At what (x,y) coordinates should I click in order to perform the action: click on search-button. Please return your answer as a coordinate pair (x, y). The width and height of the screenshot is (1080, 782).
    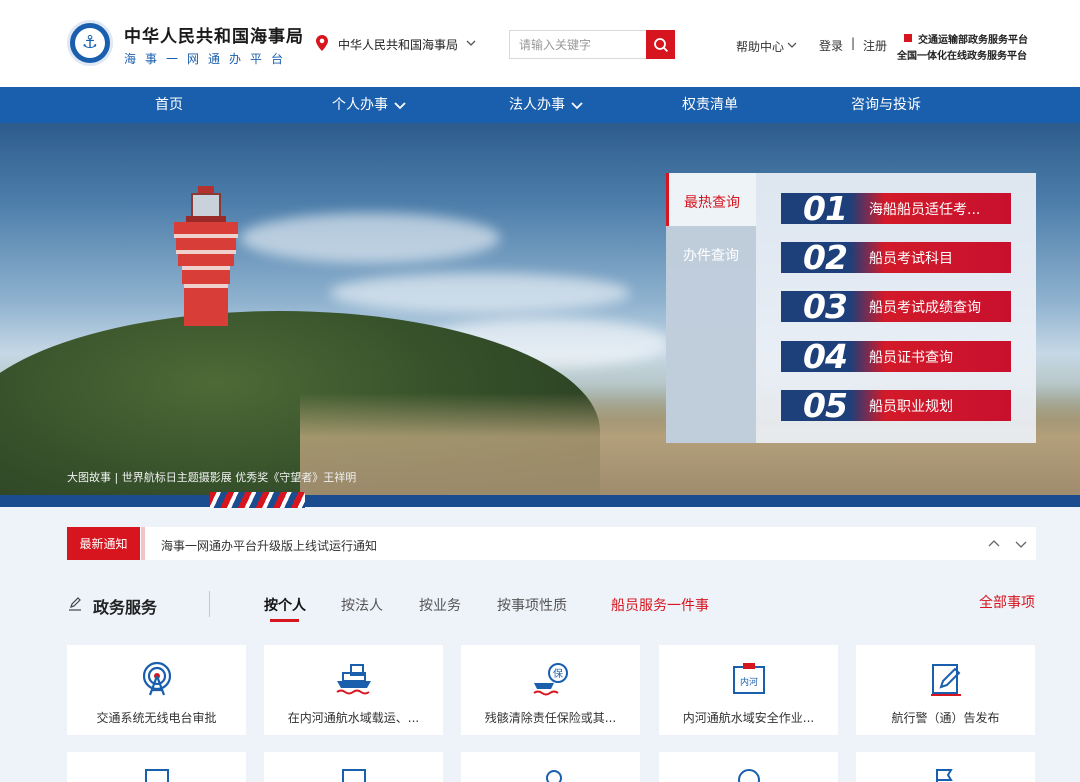
    Looking at the image, I should click on (660, 44).